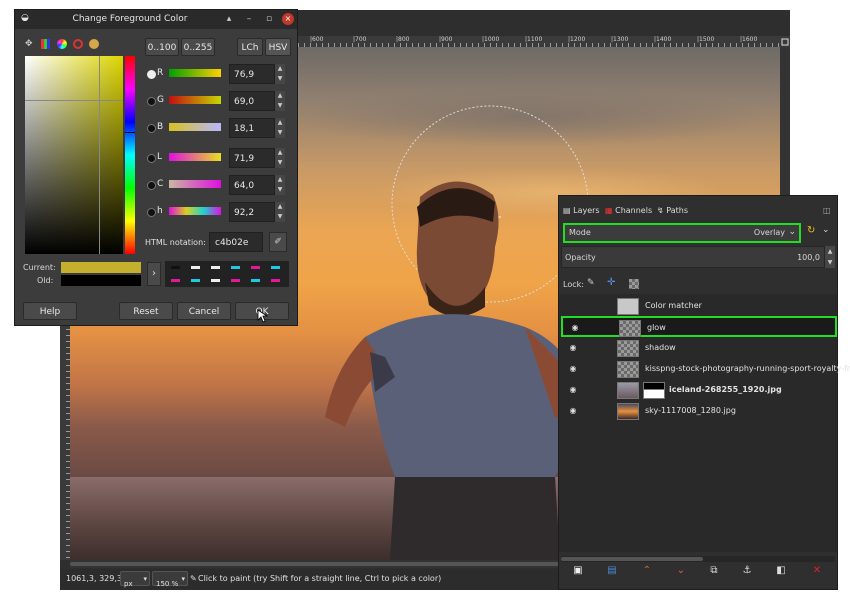  Describe the element at coordinates (62, 44) in the screenshot. I see `wheel-icon` at that location.